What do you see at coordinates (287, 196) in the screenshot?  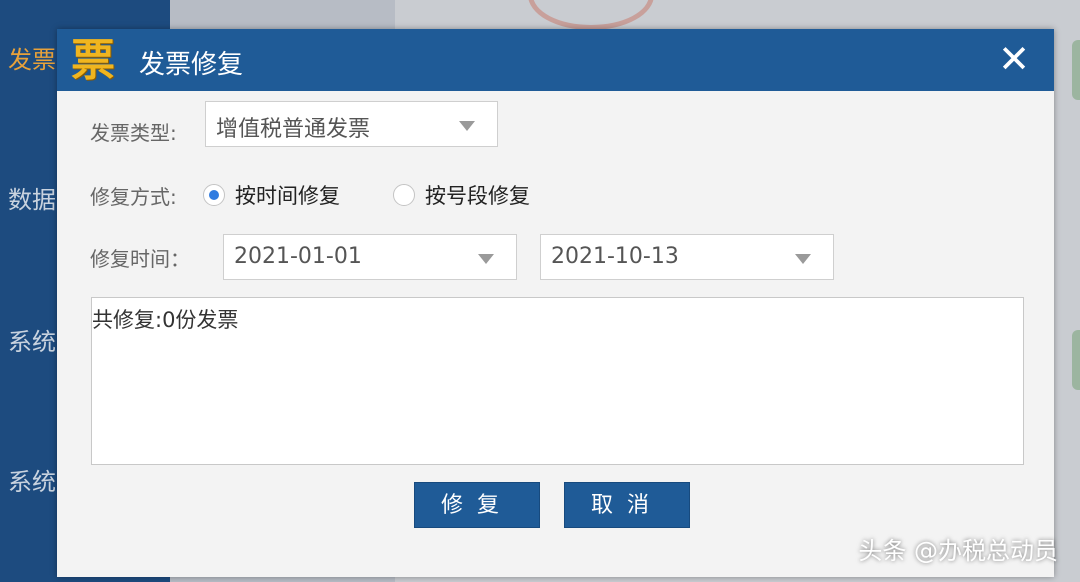 I see `radio-label-by-time: 按时间修复` at bounding box center [287, 196].